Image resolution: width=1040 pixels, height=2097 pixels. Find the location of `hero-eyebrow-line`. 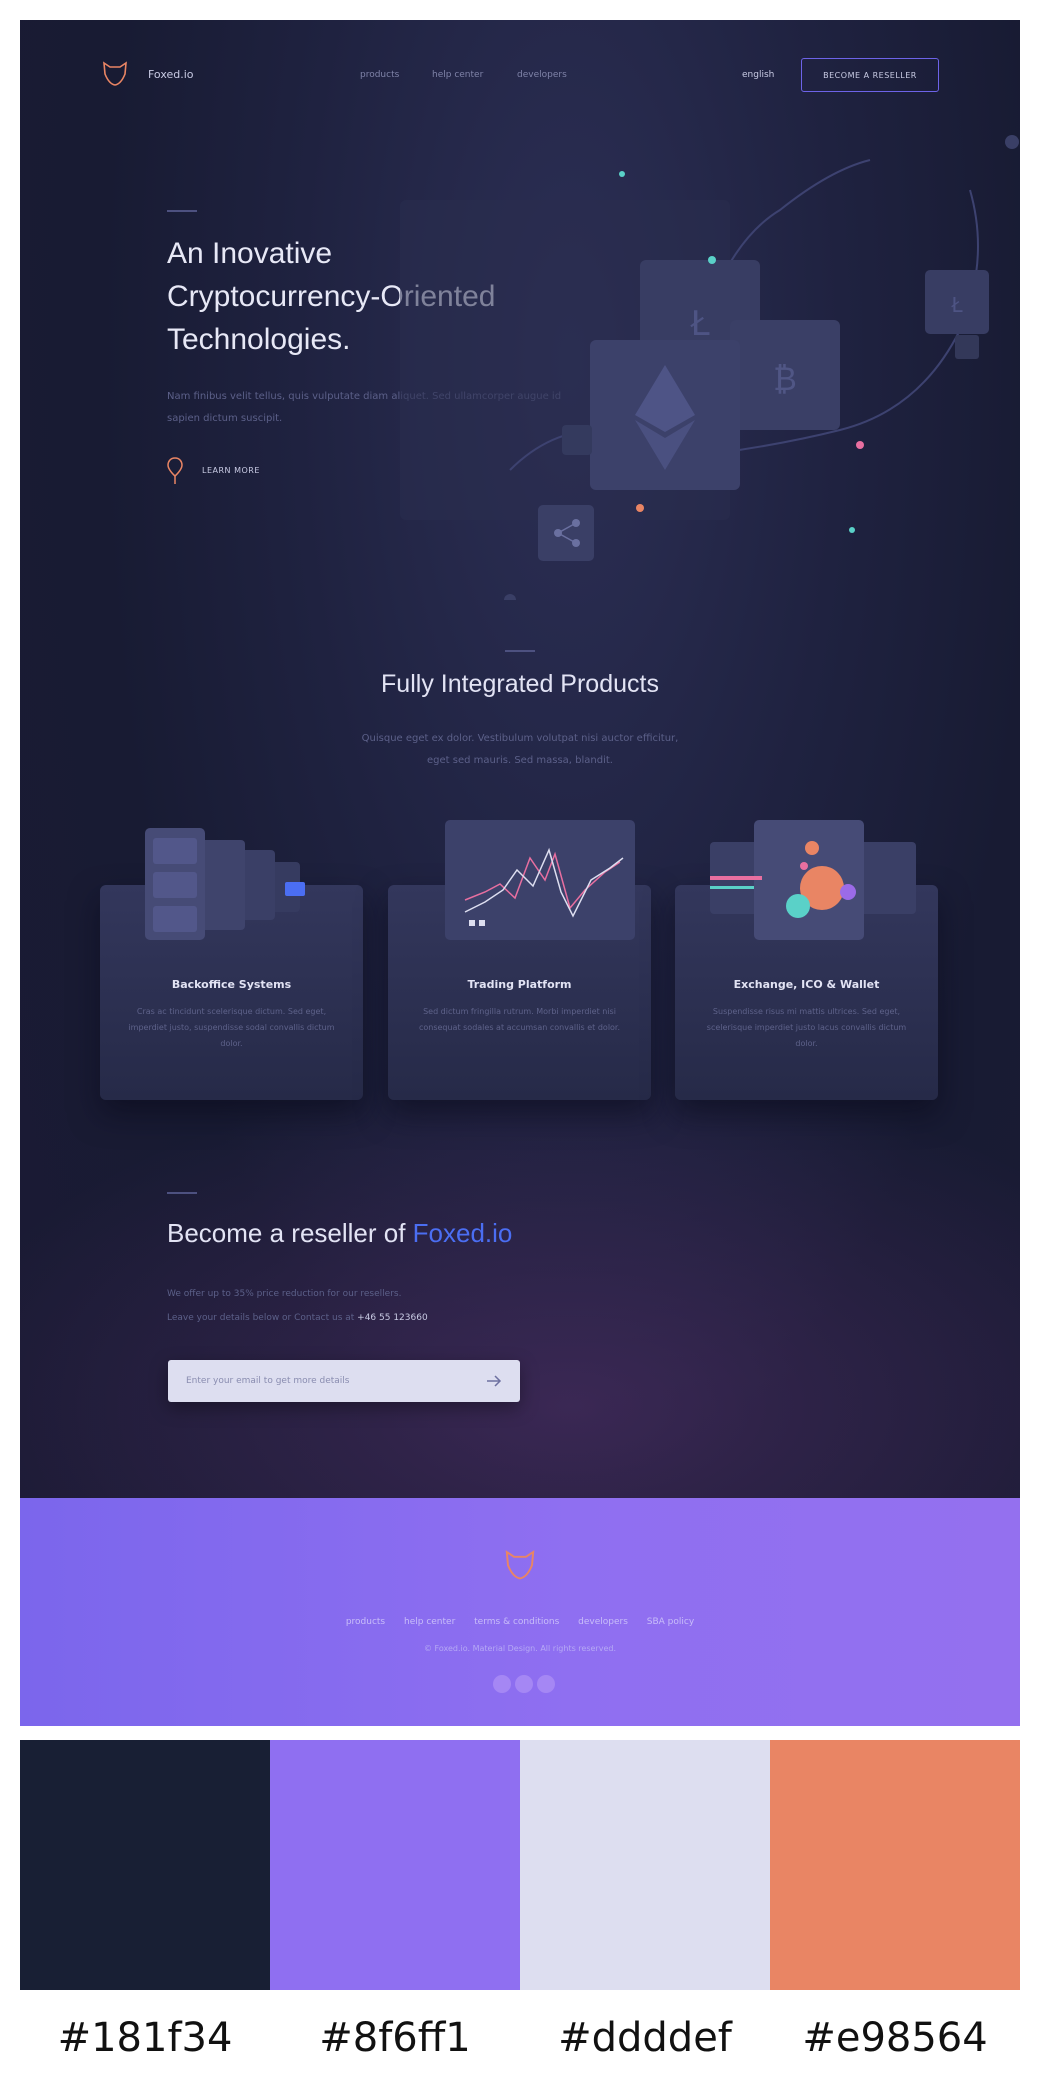

hero-eyebrow-line is located at coordinates (182, 211).